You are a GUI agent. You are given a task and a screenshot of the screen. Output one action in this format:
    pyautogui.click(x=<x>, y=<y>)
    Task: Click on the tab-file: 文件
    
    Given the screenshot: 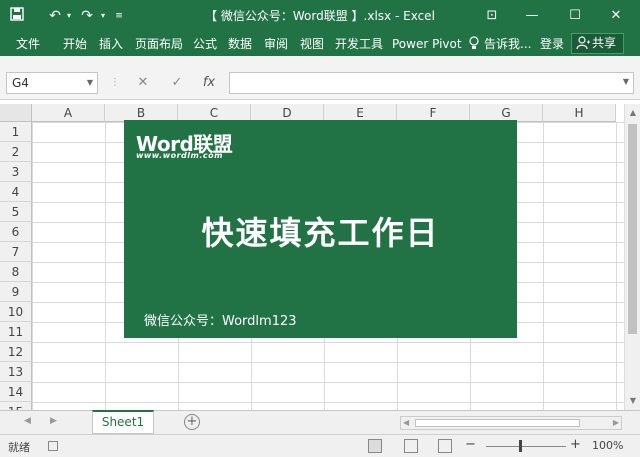 What is the action you would take?
    pyautogui.click(x=28, y=44)
    